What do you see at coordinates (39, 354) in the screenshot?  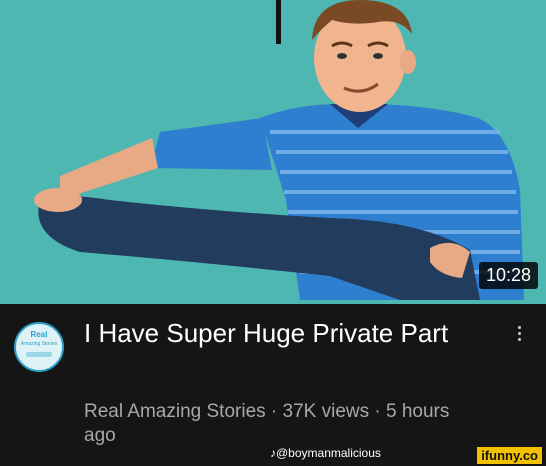 I see `avatar-bar` at bounding box center [39, 354].